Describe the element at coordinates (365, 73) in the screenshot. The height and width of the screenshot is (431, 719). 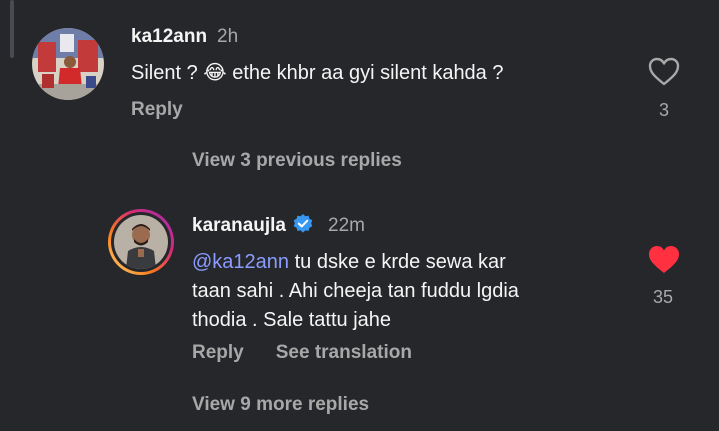
I see `comment-text-part: ethe khbr aa gyi silent kahda ?` at that location.